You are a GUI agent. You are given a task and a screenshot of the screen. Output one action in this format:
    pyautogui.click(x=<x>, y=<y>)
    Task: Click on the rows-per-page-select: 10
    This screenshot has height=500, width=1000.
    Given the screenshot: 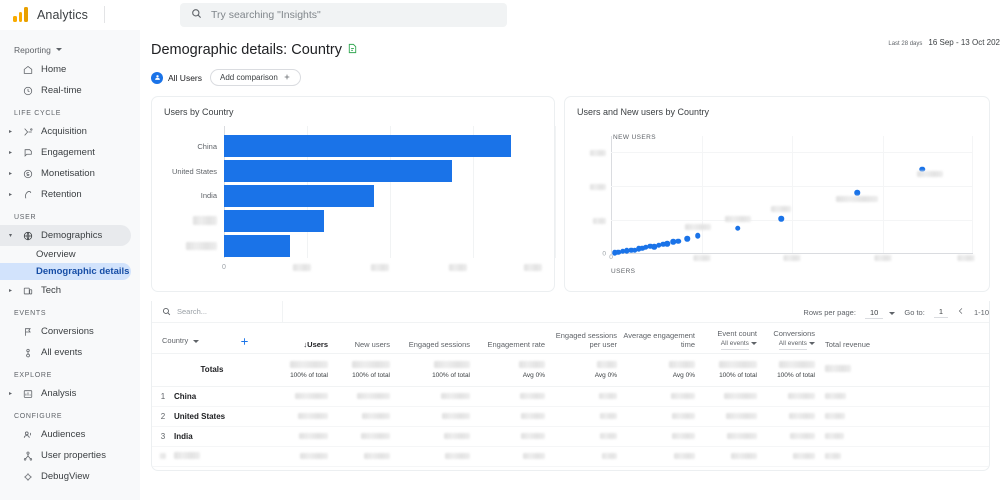 What is the action you would take?
    pyautogui.click(x=880, y=313)
    